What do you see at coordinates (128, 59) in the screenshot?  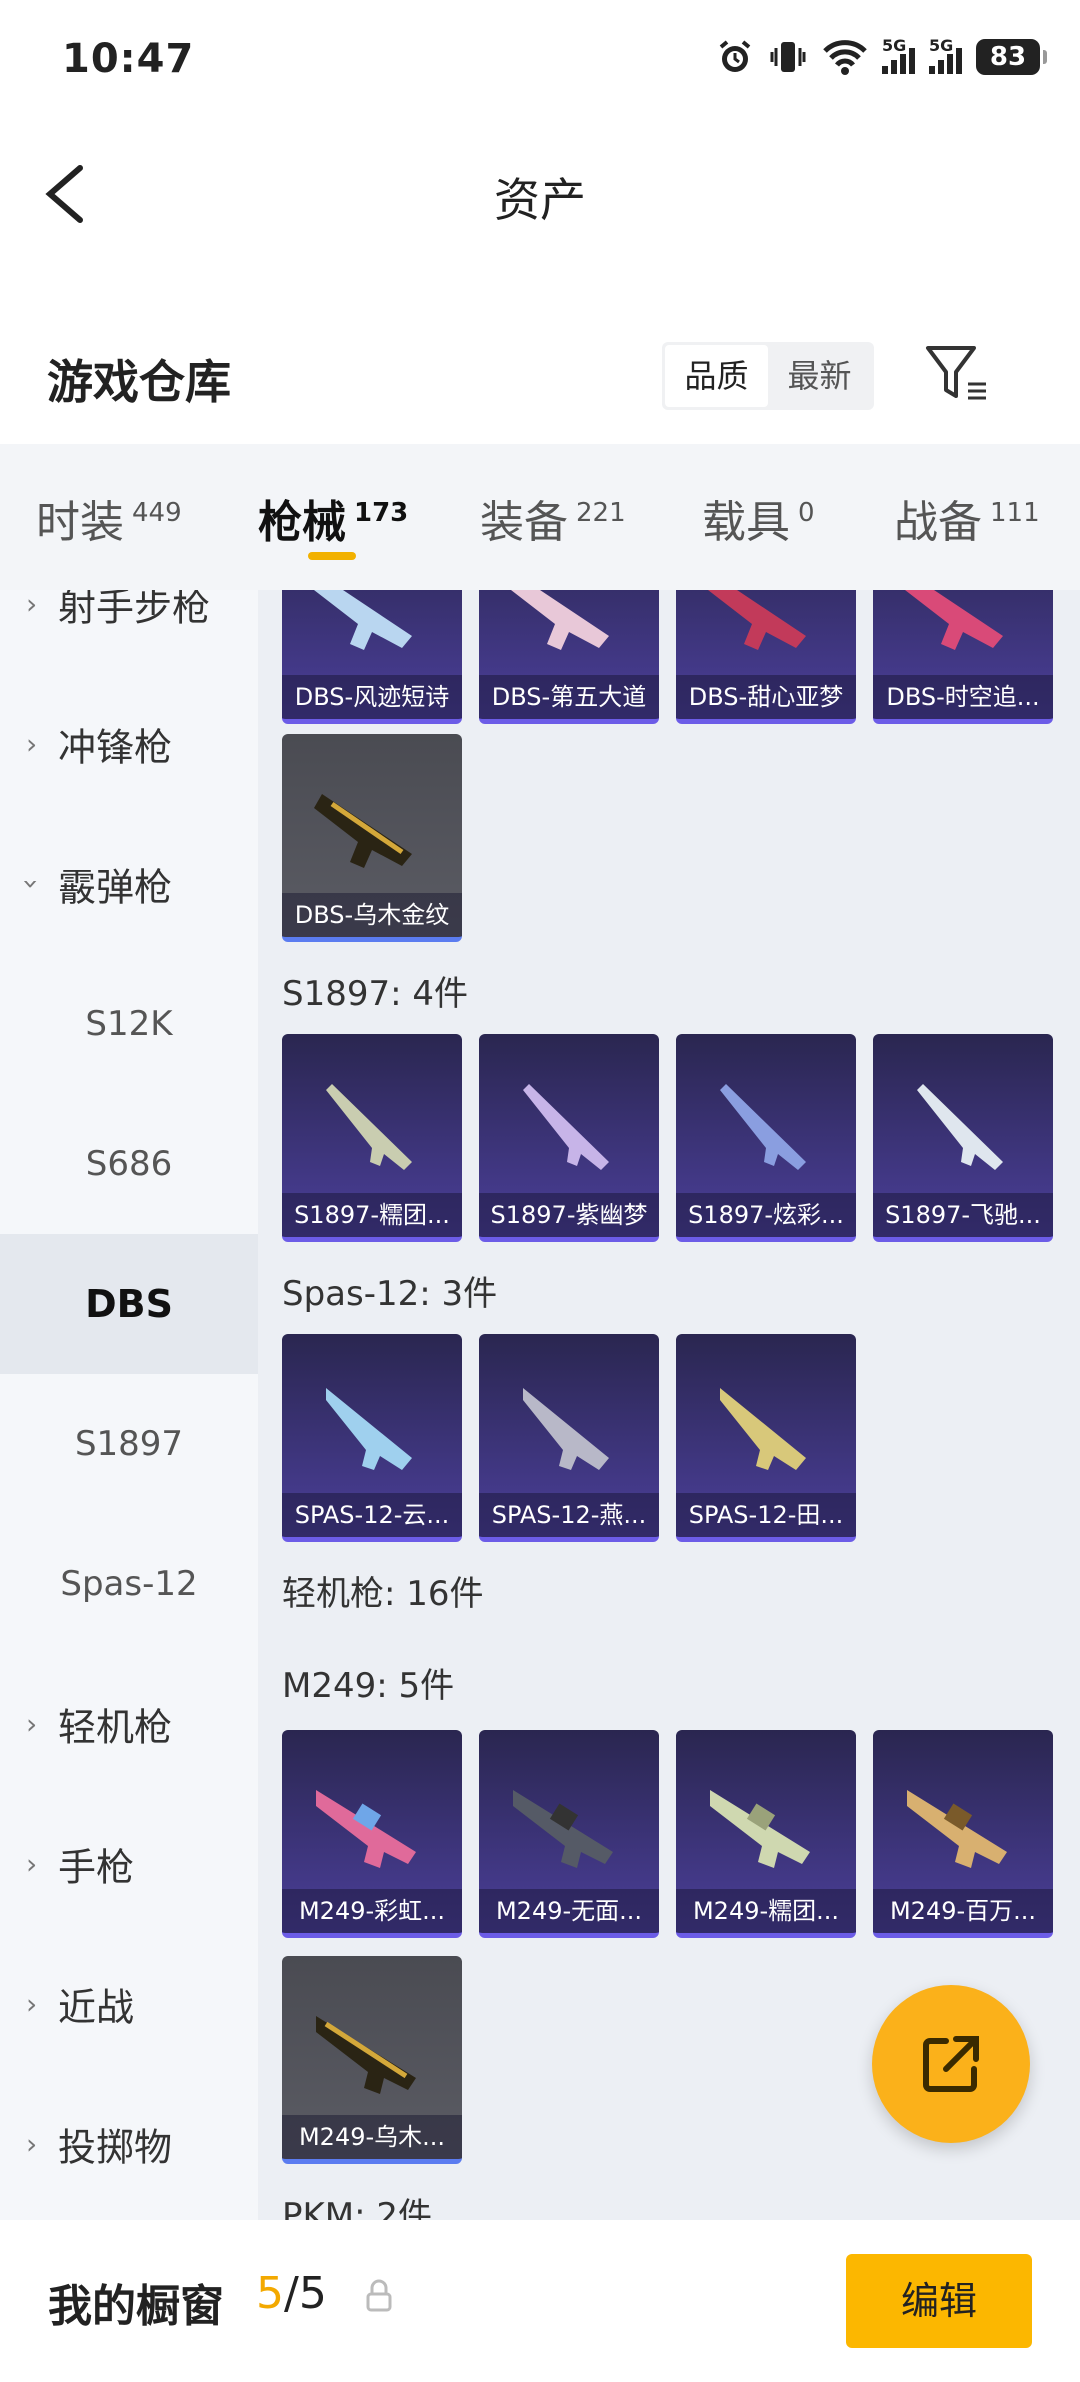 I see `status-time: 10:47` at bounding box center [128, 59].